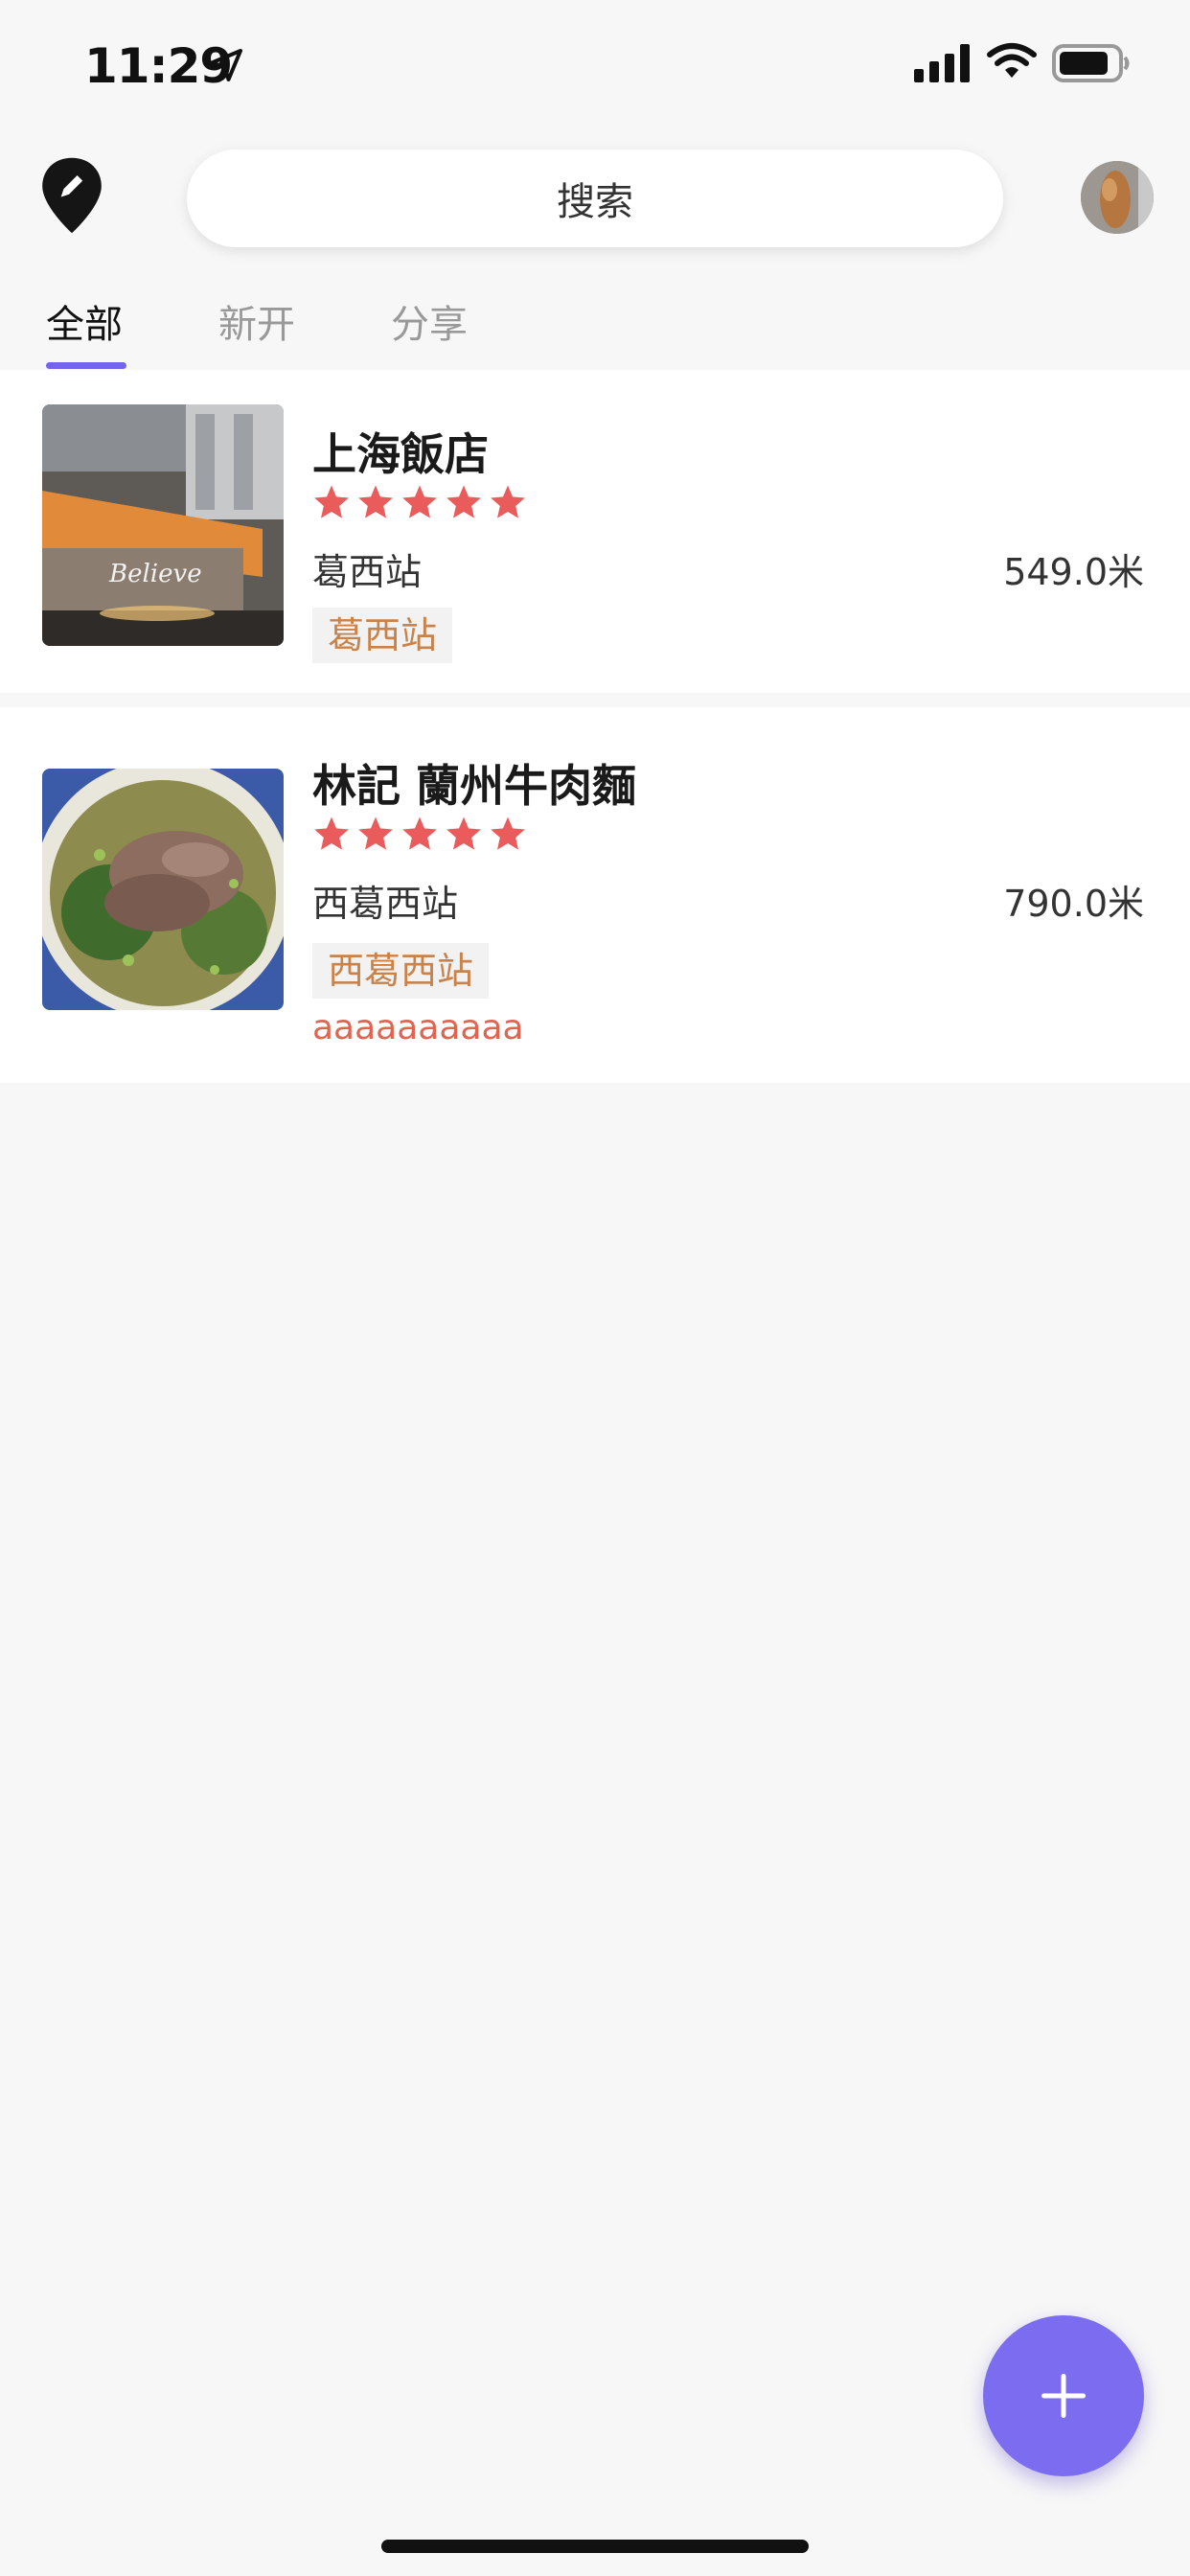 The width and height of the screenshot is (1190, 2576). What do you see at coordinates (595, 2546) in the screenshot?
I see `home-indicator` at bounding box center [595, 2546].